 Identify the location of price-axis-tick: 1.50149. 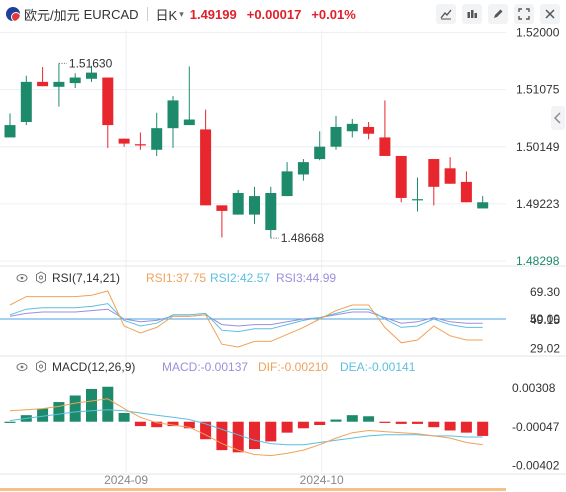
(538, 147).